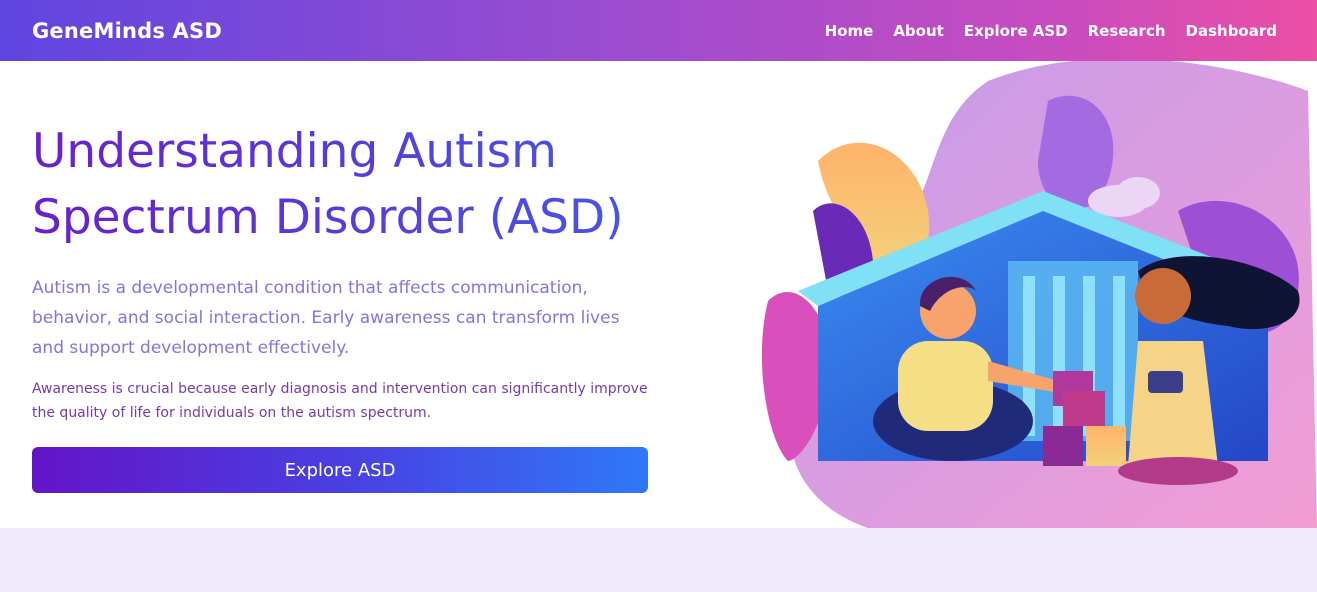 The width and height of the screenshot is (1317, 592). What do you see at coordinates (658, 560) in the screenshot?
I see `lower-section` at bounding box center [658, 560].